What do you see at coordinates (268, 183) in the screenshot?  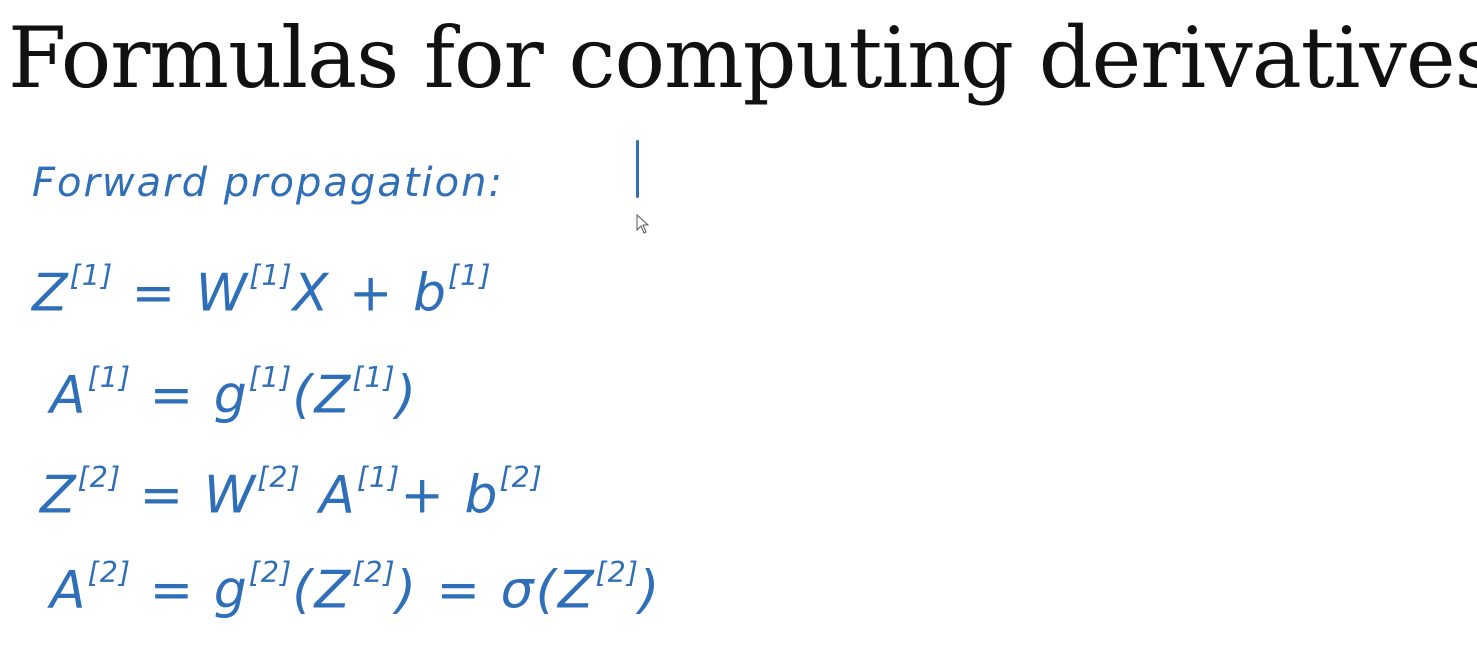 I see `notes-heading: Forward propagation:` at bounding box center [268, 183].